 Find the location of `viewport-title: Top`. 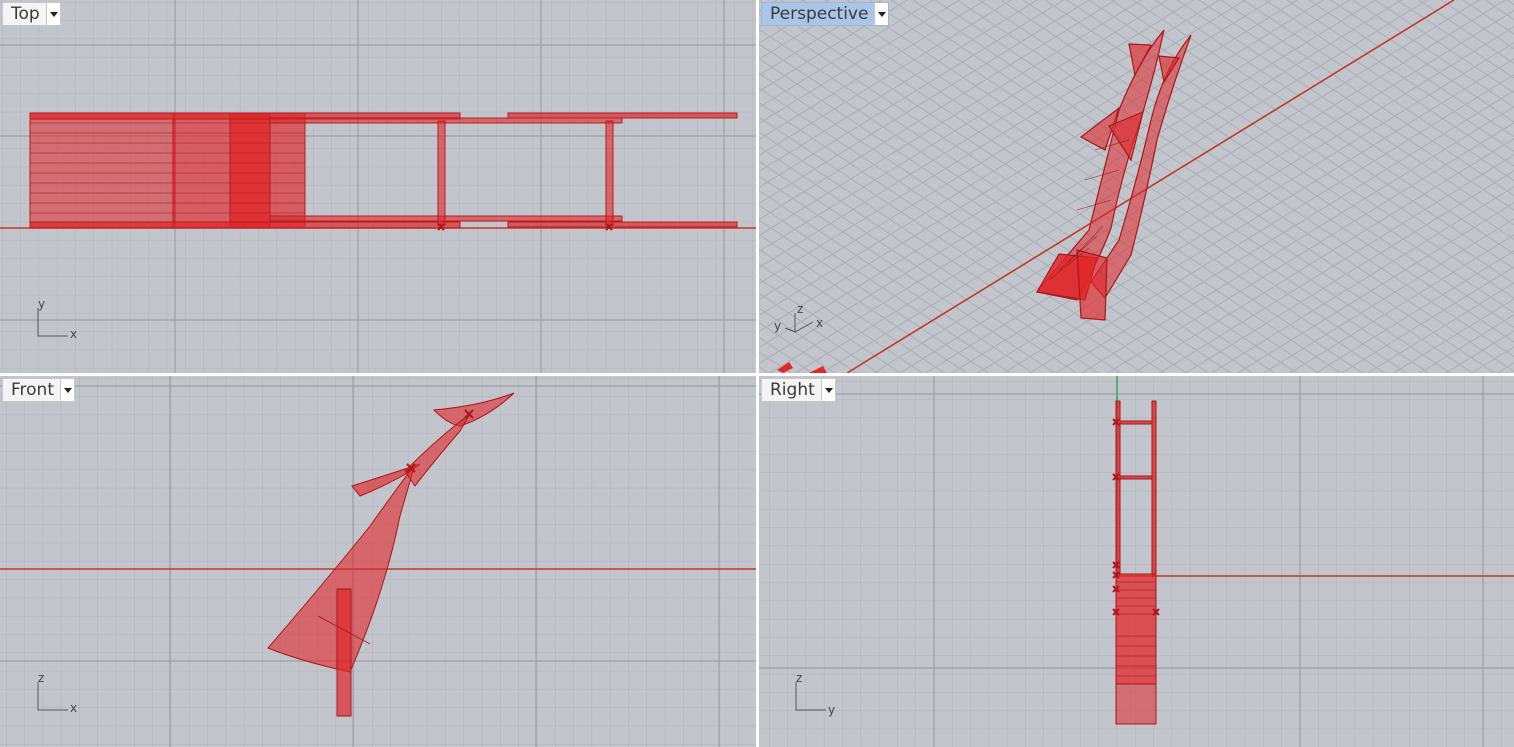

viewport-title: Top is located at coordinates (24, 14).